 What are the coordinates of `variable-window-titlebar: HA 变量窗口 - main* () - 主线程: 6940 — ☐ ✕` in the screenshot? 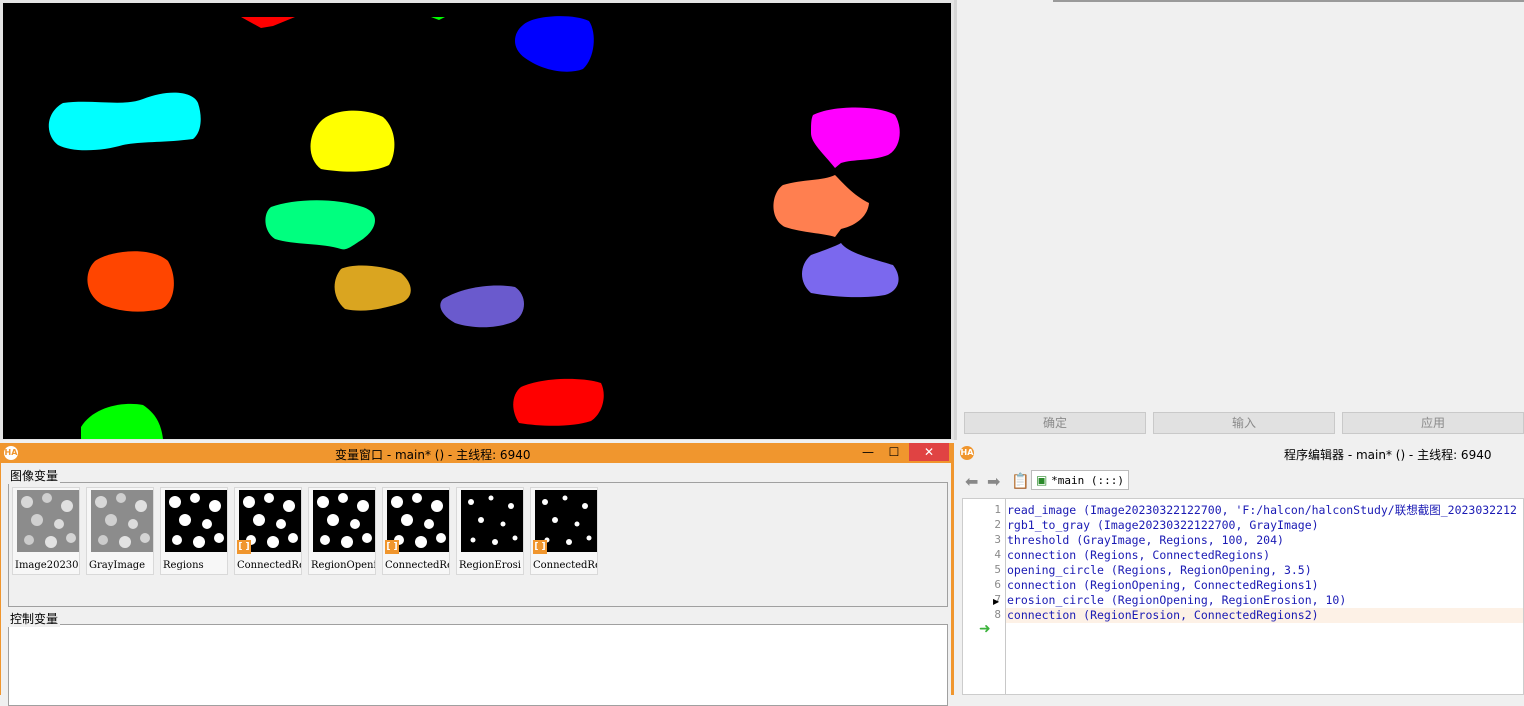 It's located at (477, 453).